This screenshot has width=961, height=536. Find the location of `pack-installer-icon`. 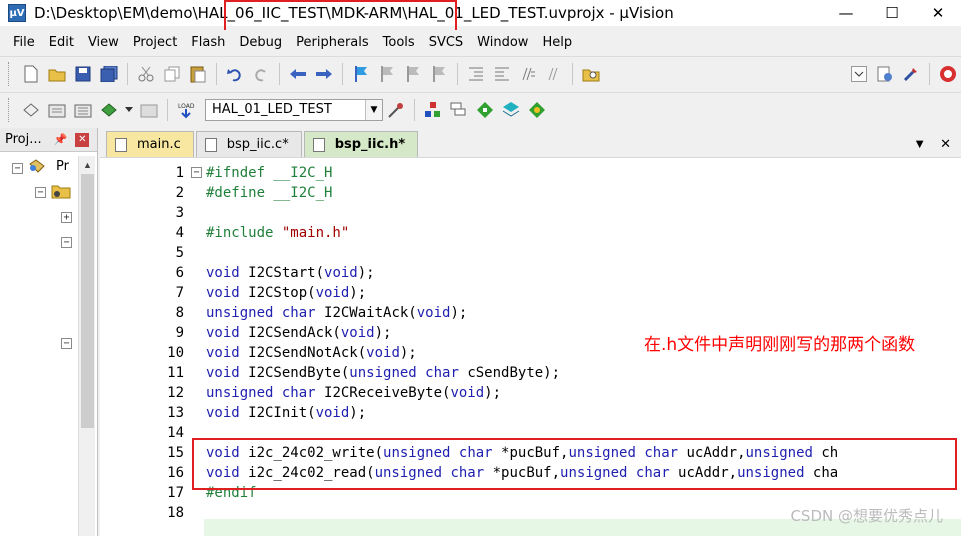

pack-installer-icon is located at coordinates (485, 110).